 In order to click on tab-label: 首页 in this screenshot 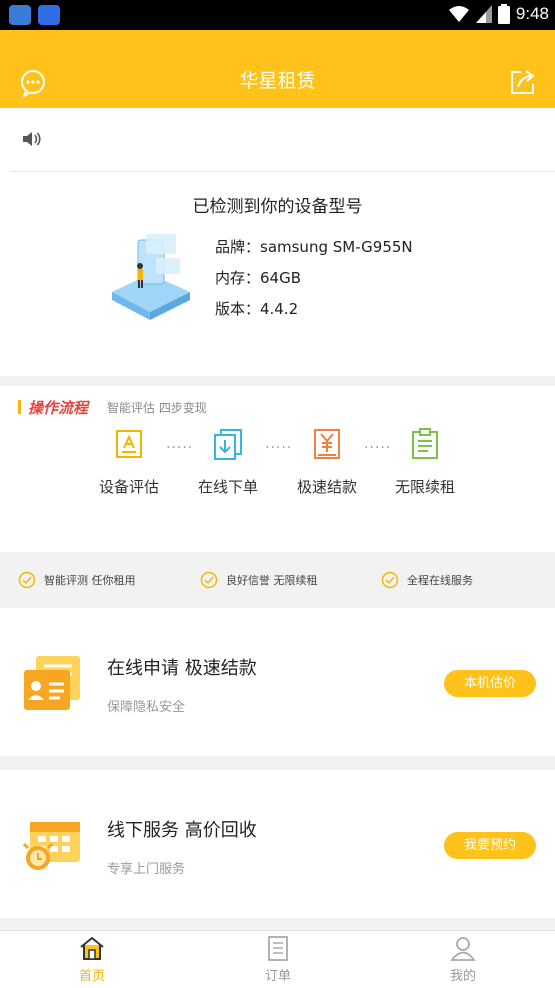, I will do `click(91, 976)`.